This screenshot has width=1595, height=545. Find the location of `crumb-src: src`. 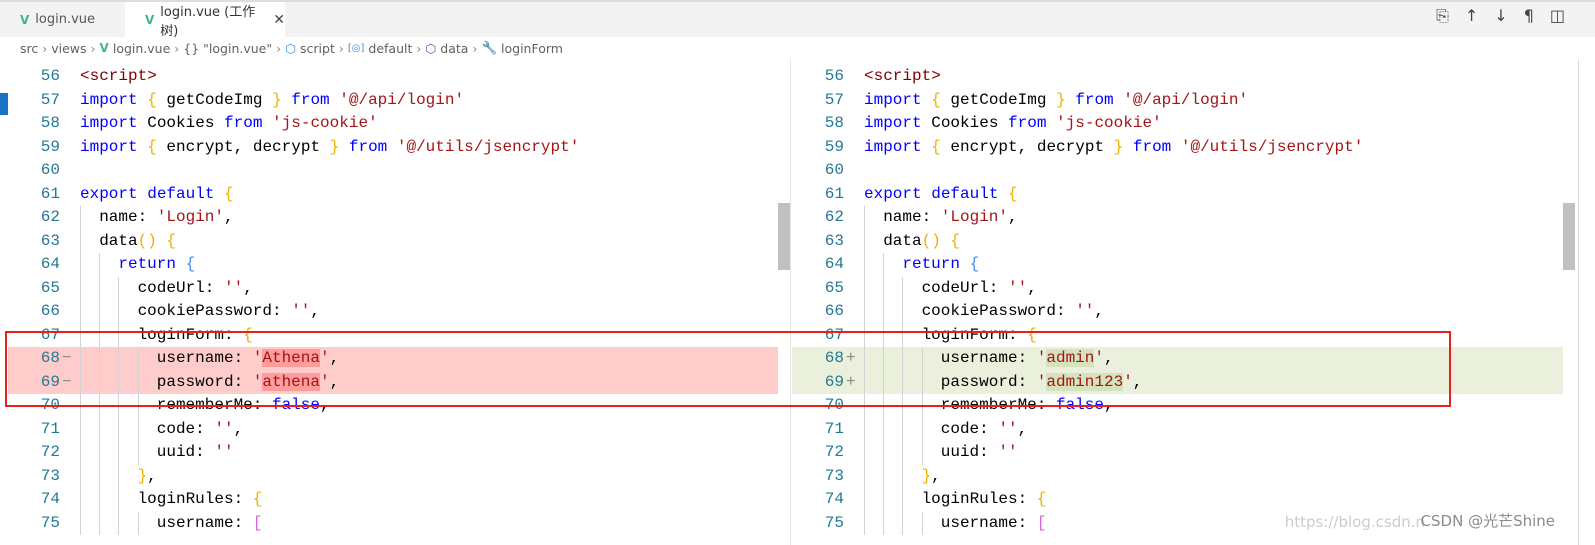

crumb-src: src is located at coordinates (29, 48).